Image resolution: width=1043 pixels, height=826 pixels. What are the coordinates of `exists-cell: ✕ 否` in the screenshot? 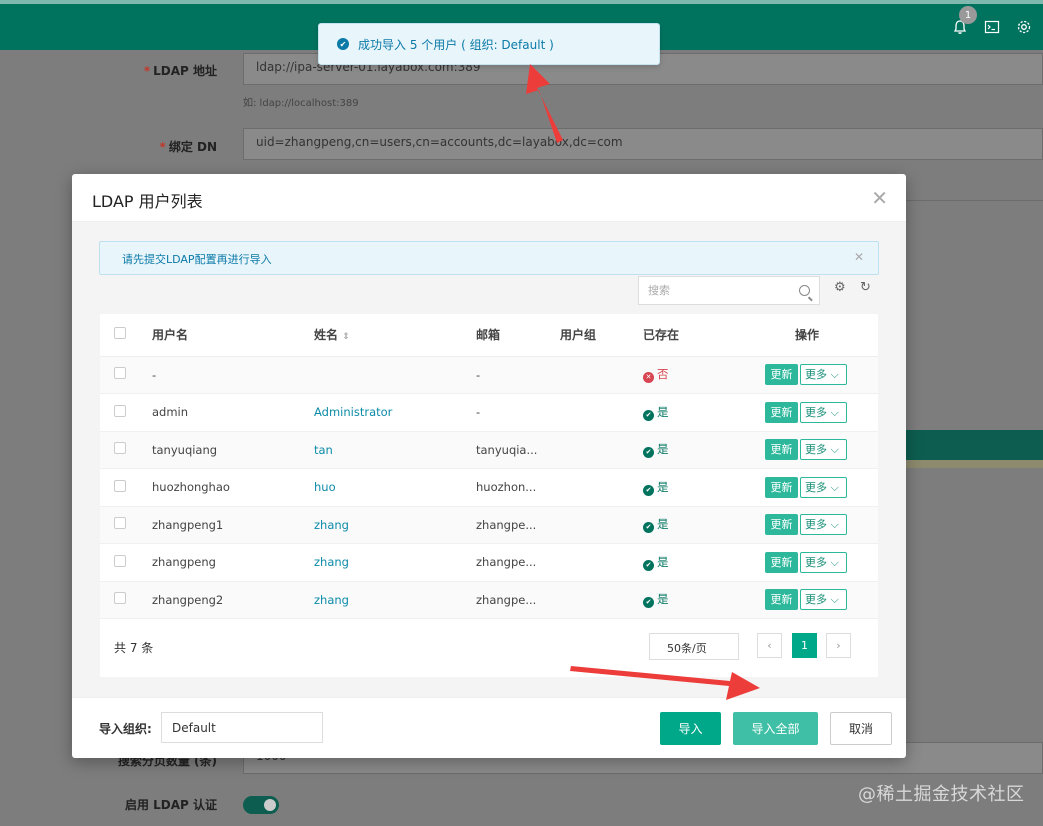 It's located at (704, 375).